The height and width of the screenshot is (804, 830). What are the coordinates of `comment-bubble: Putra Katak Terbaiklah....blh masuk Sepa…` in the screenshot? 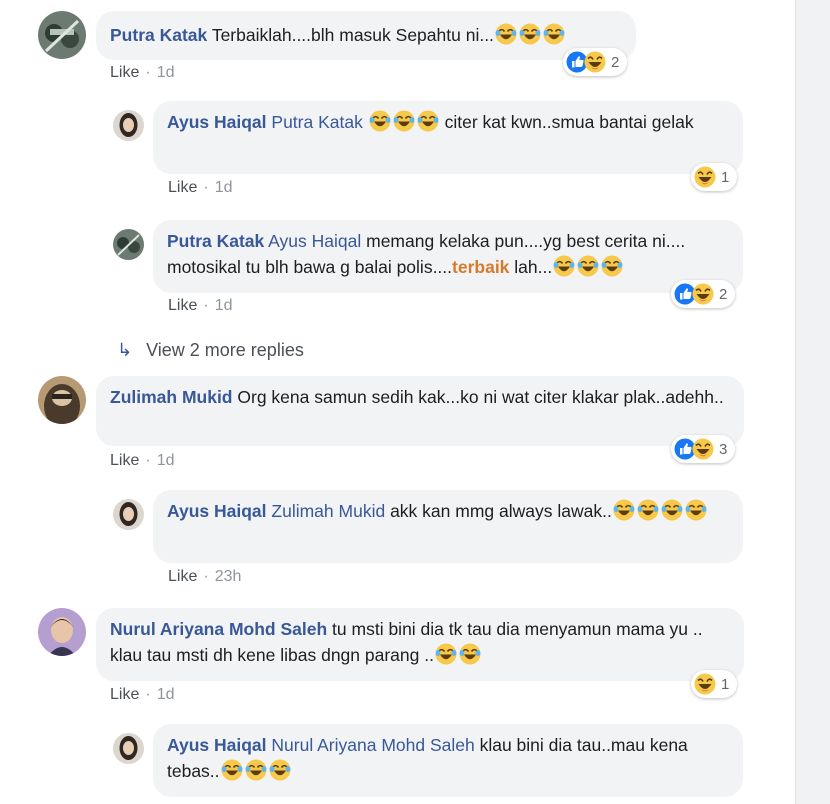 It's located at (366, 35).